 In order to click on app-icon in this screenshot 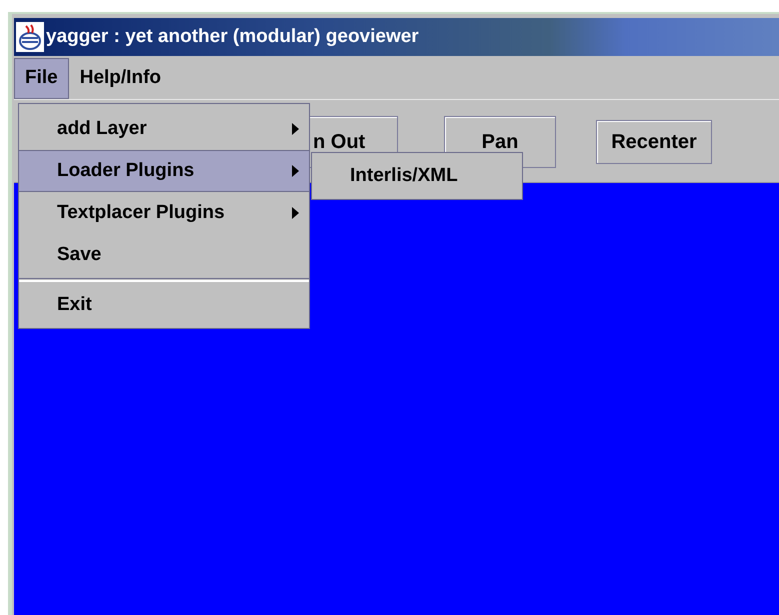, I will do `click(30, 37)`.